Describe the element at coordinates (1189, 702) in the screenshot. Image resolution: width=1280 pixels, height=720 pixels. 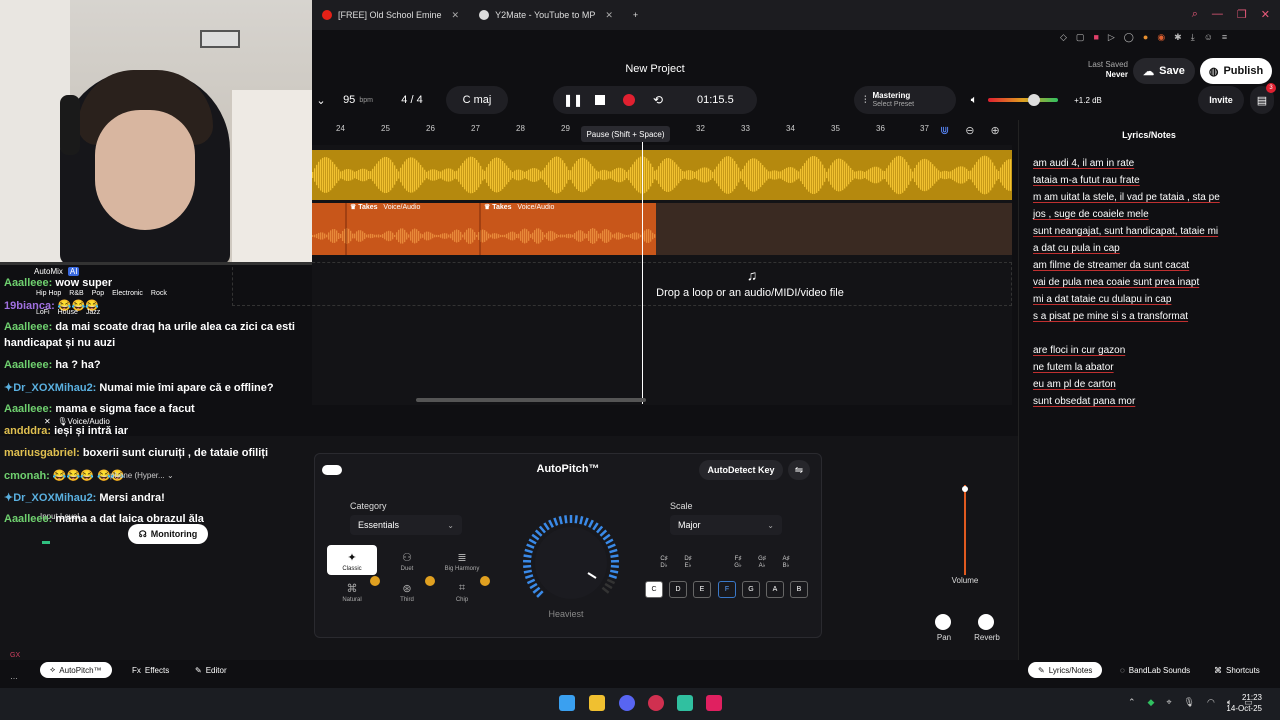
I see `mic-icon: 🎙︎` at that location.